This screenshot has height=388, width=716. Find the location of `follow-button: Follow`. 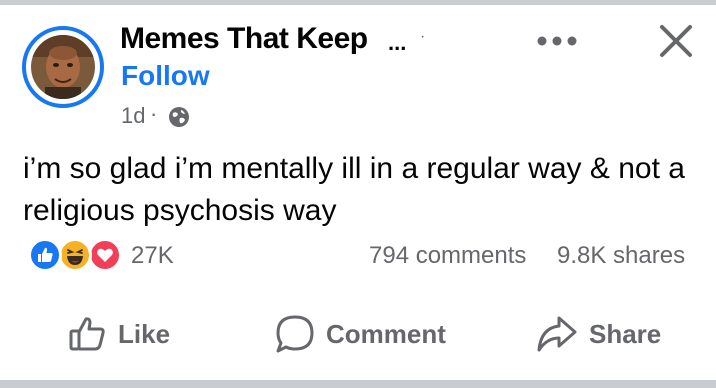

follow-button: Follow is located at coordinates (165, 76).